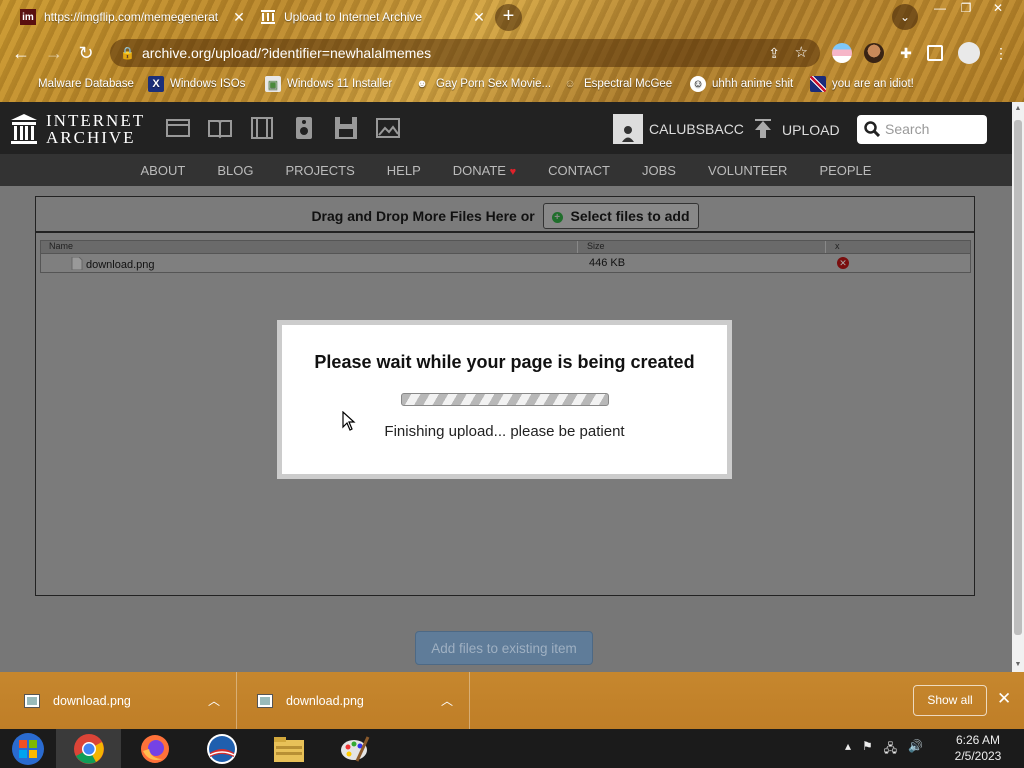 The width and height of the screenshot is (1024, 768). I want to click on user-menu: CALUBSBACC, so click(678, 129).